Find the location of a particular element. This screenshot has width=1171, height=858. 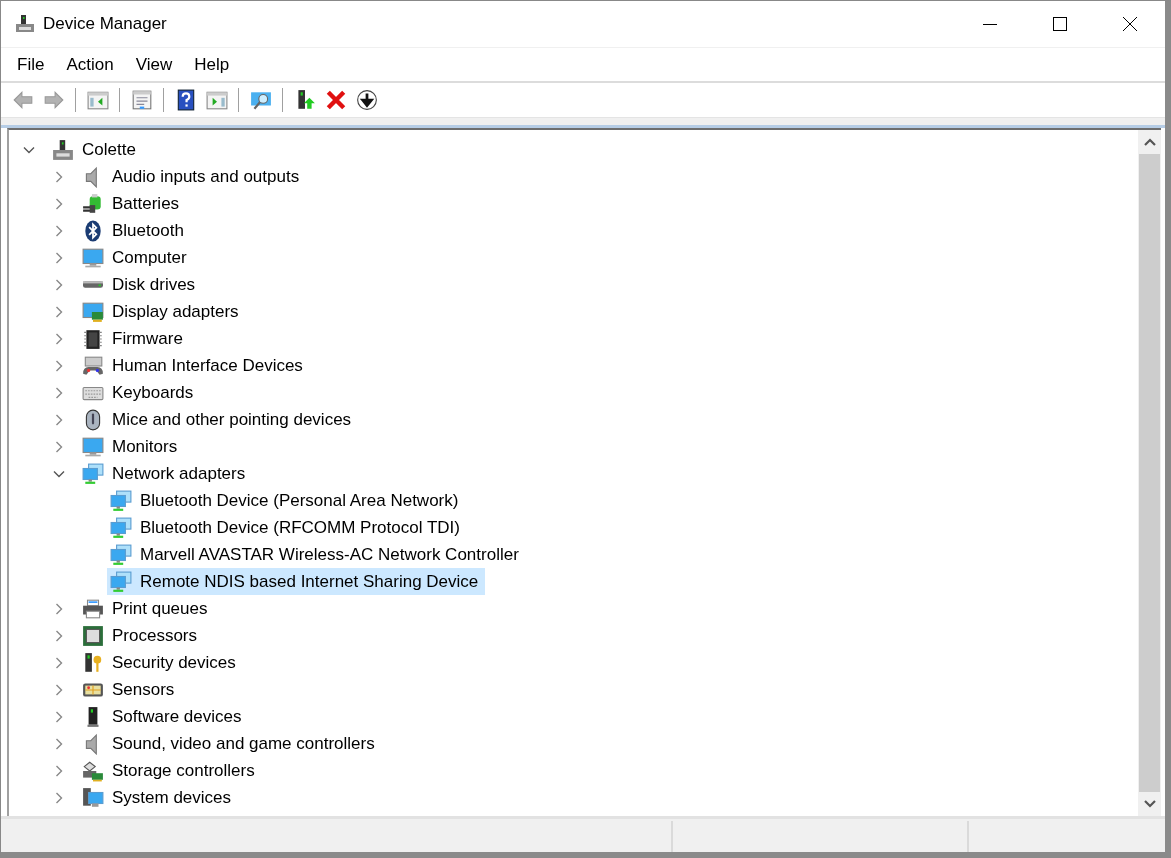

tree-item: Display adapters is located at coordinates (162, 311).